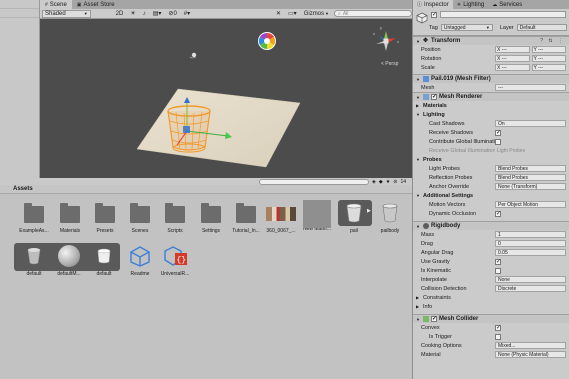  Describe the element at coordinates (530, 186) in the screenshot. I see `anchor-override-field: None (Transform)` at that location.